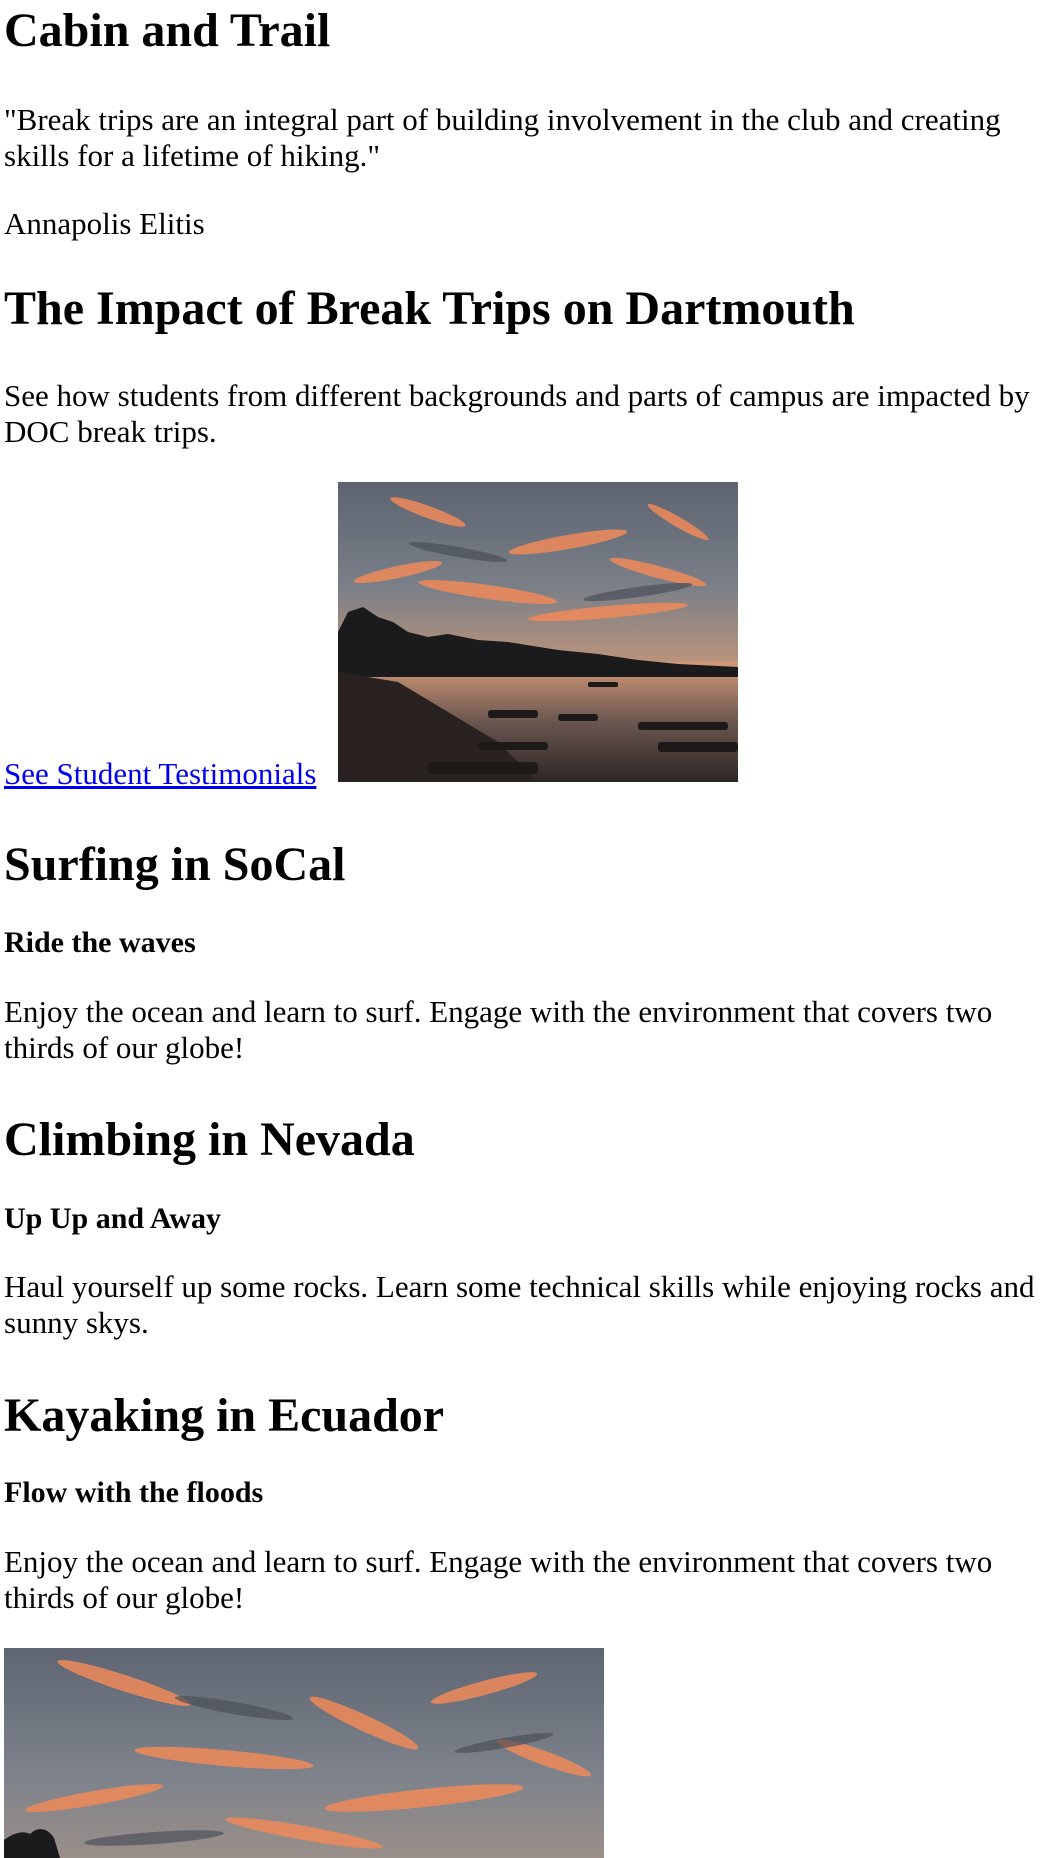 This screenshot has height=1858, width=1050. What do you see at coordinates (167, 30) in the screenshot?
I see `page-title: Cabin and Trail` at bounding box center [167, 30].